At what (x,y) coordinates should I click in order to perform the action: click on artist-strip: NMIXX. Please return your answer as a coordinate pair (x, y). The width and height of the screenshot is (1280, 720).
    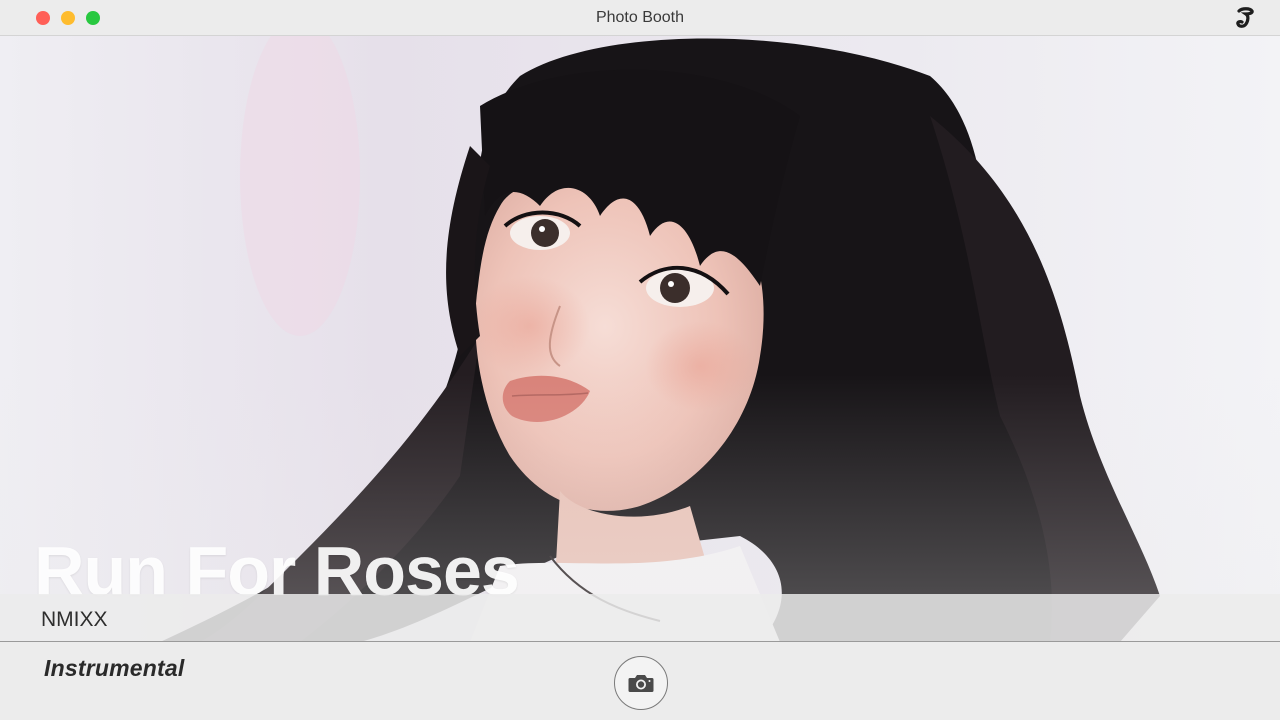
    Looking at the image, I should click on (640, 618).